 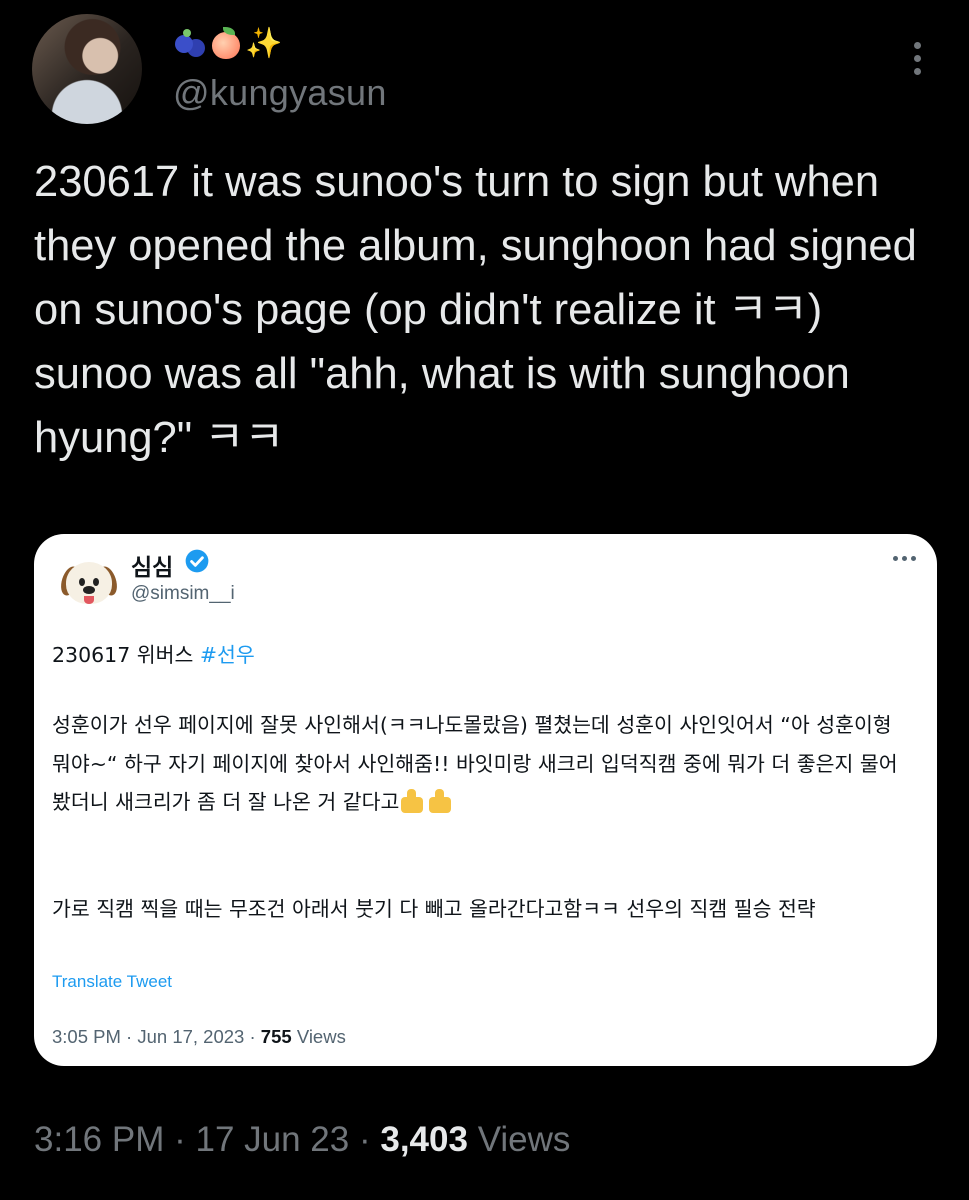 What do you see at coordinates (280, 93) in the screenshot?
I see `author-handle: @kungyasun` at bounding box center [280, 93].